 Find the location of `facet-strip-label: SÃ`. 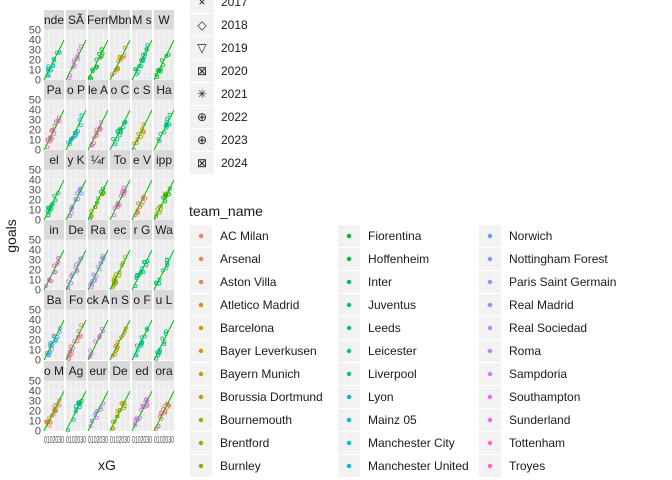

facet-strip-label: SÃ is located at coordinates (76, 20).